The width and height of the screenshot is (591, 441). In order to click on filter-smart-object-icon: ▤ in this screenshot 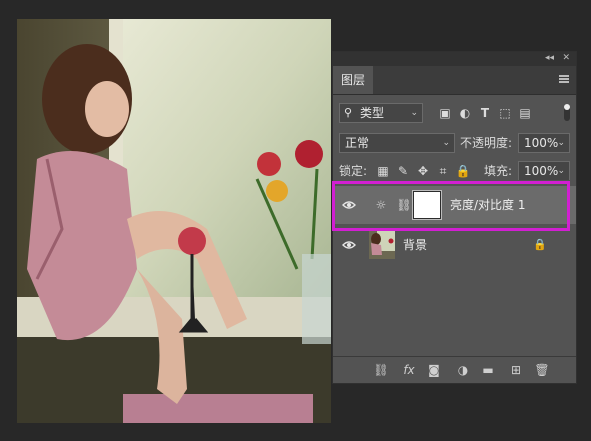, I will do `click(525, 113)`.